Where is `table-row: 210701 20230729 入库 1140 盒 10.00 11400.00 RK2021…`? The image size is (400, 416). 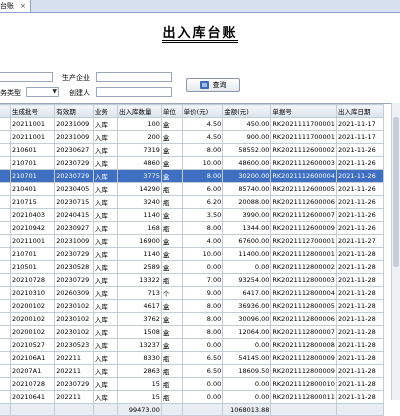 table-row: 210701 20230729 入库 1140 盒 10.00 11400.00 RK2021… is located at coordinates (192, 254).